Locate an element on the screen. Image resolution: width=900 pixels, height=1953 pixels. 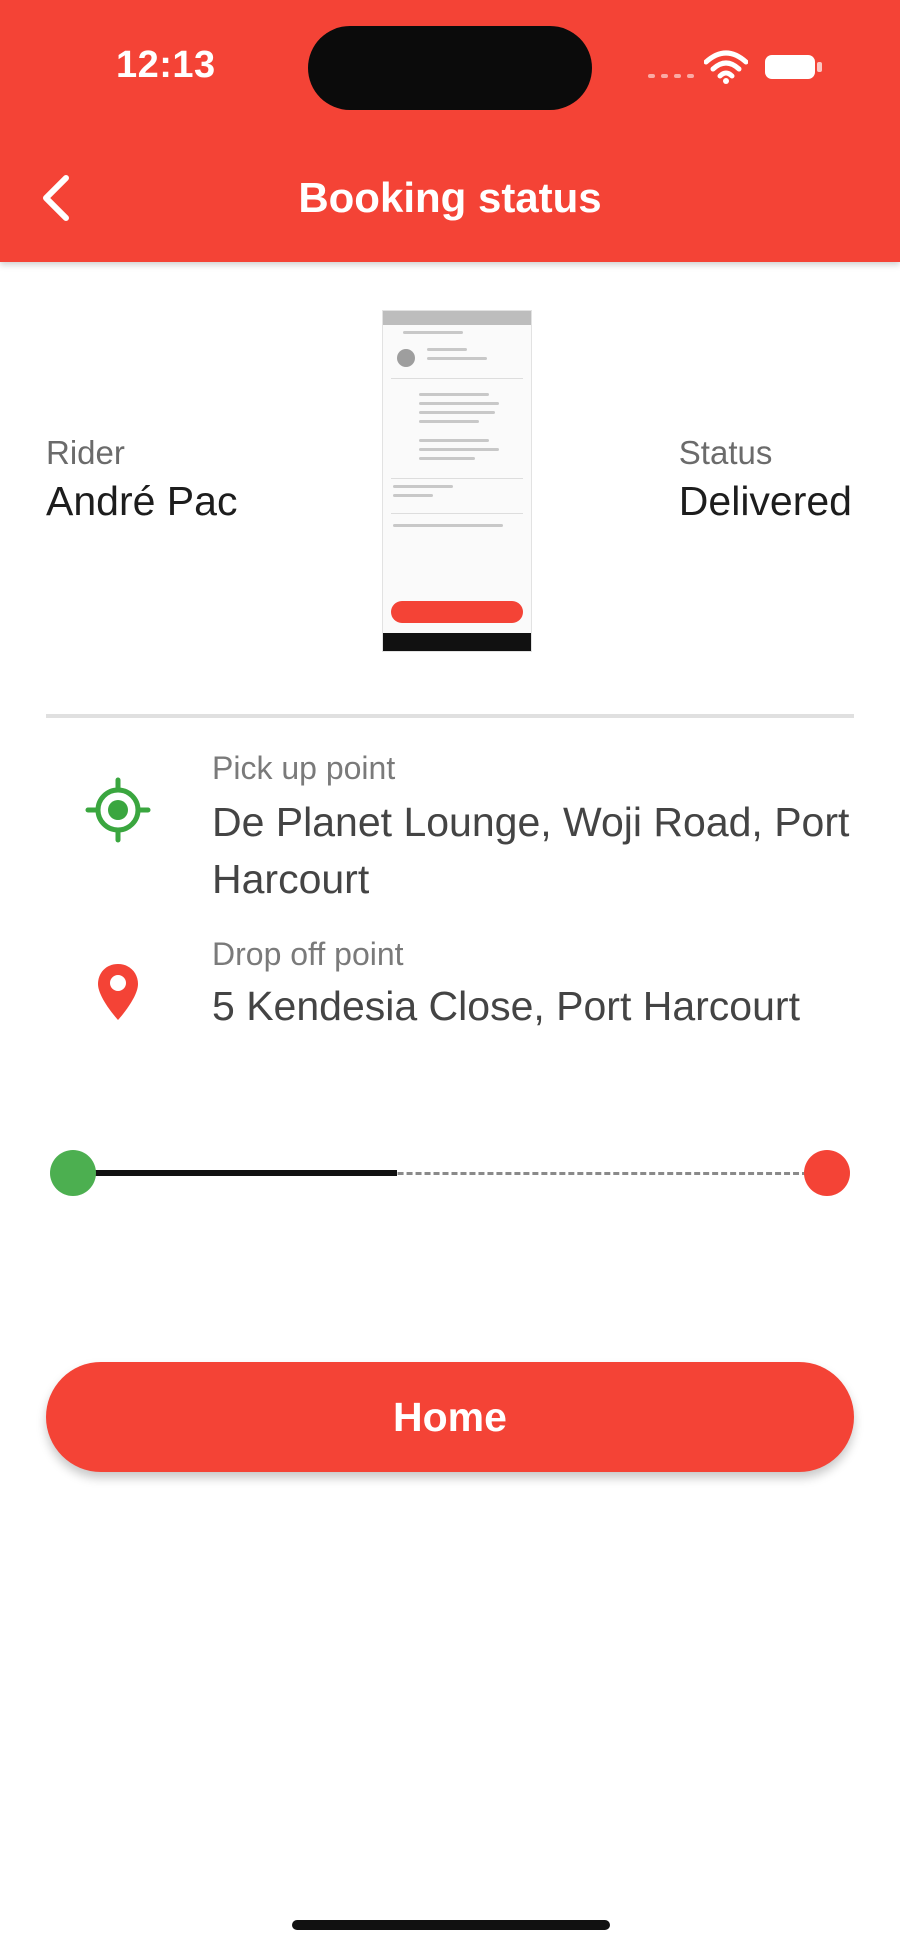
pickup-label: Pick up point is located at coordinates (304, 768).